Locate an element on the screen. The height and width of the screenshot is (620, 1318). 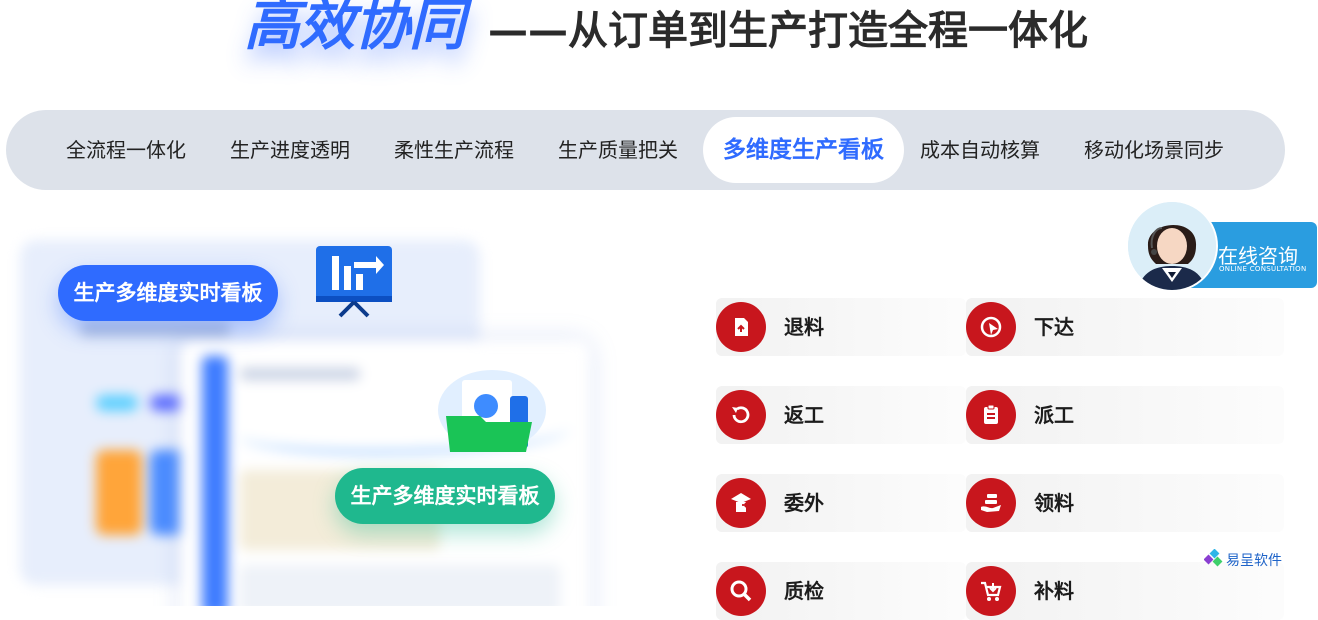
feature-item-assign-work: 派工 is located at coordinates (1125, 415).